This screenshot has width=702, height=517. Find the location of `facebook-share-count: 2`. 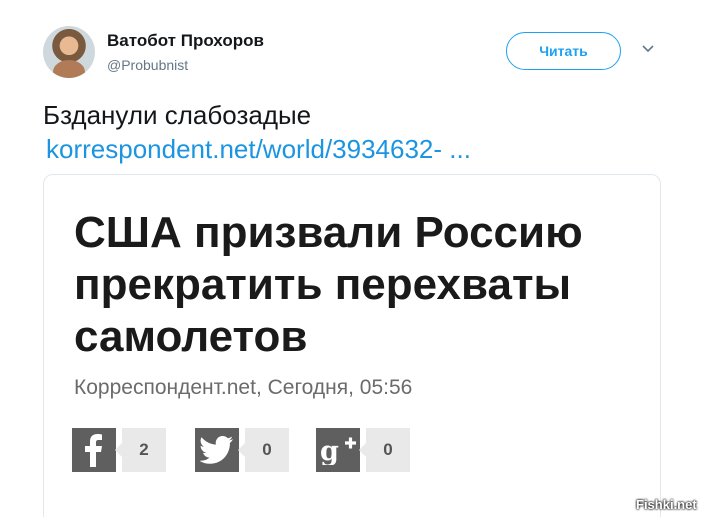

facebook-share-count: 2 is located at coordinates (140, 450).